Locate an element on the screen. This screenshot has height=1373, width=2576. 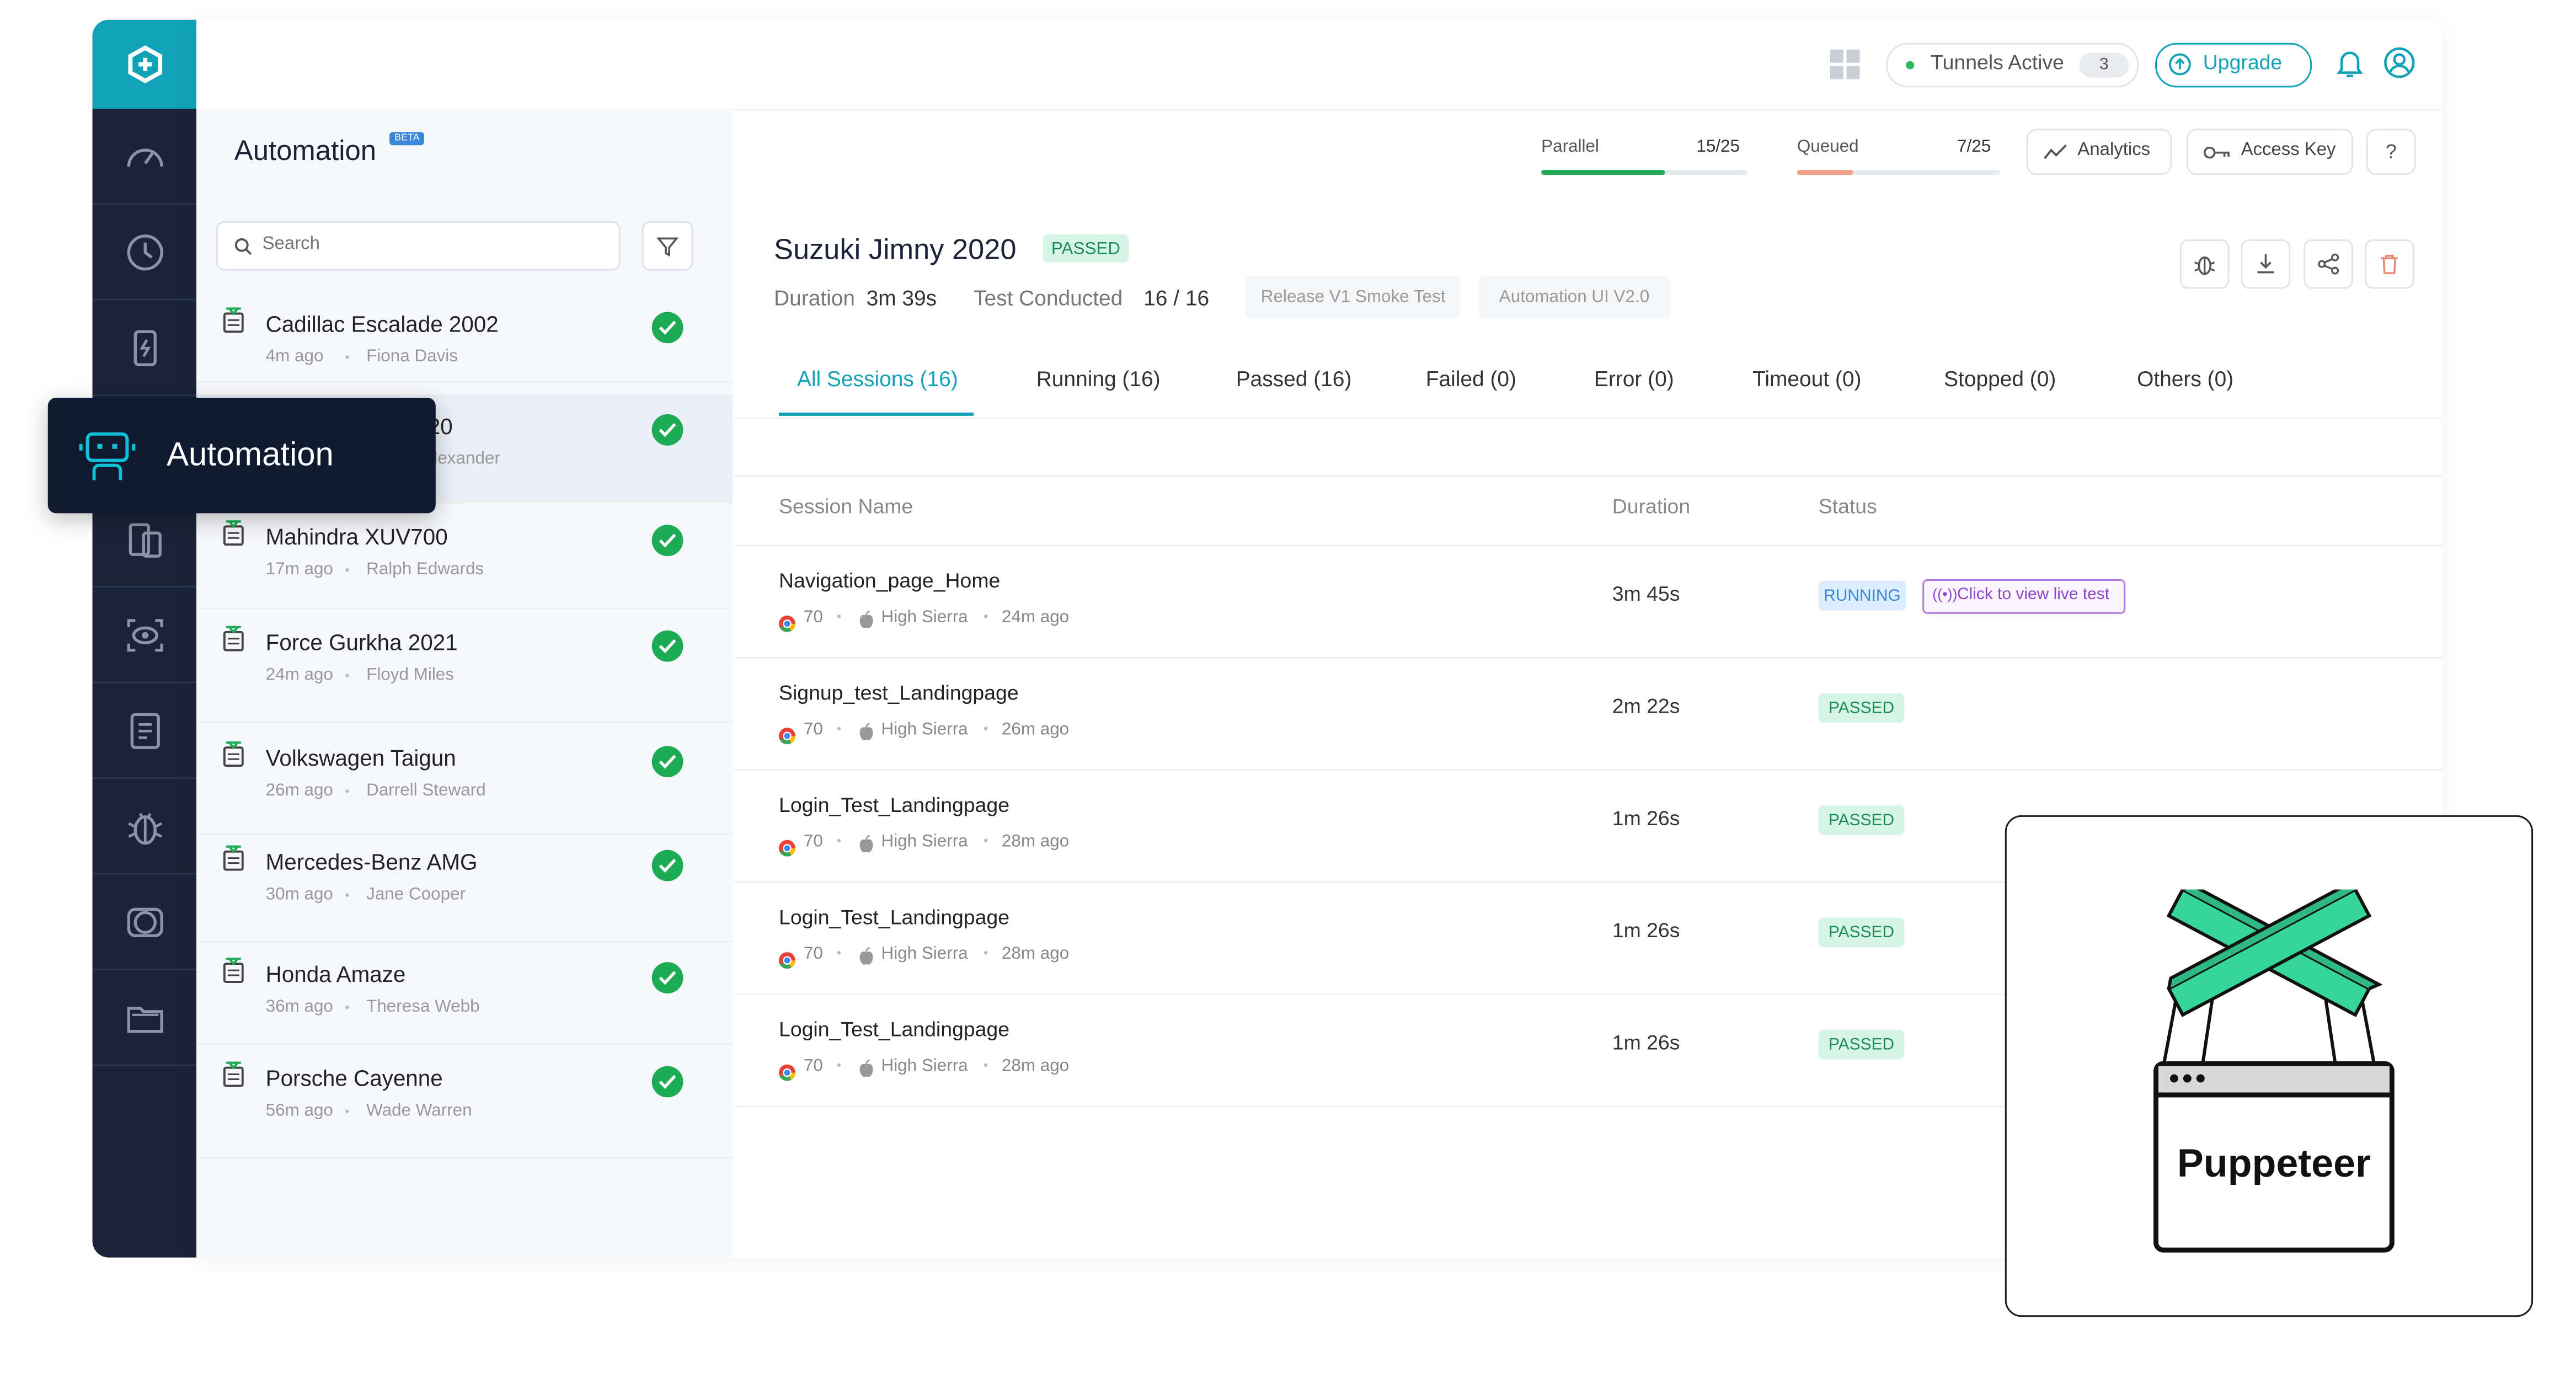
tab-1: Running (16) is located at coordinates (1098, 378).